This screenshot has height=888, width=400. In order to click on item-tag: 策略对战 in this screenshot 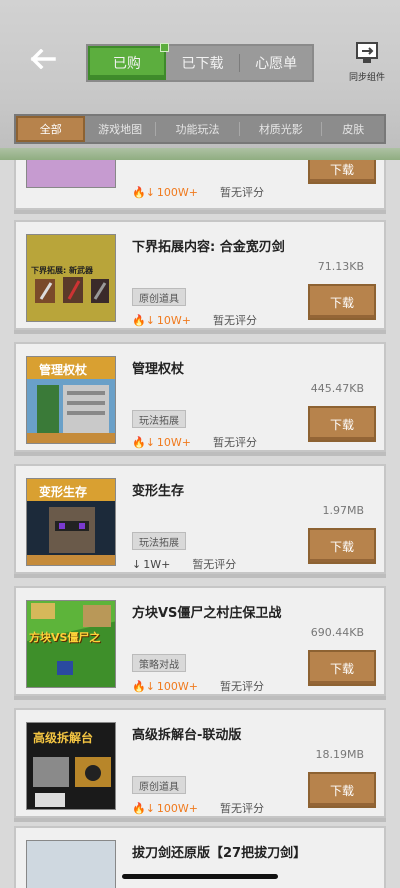, I will do `click(159, 663)`.